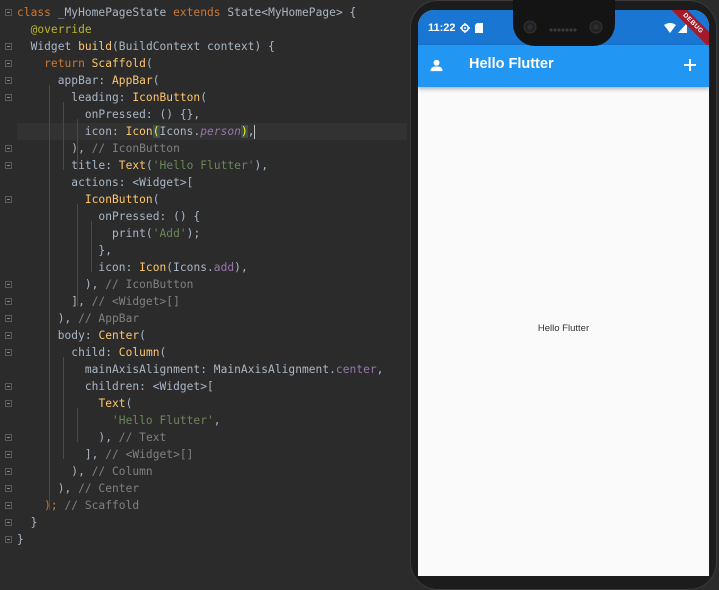 This screenshot has height=590, width=719. I want to click on code-line: ); // Scaffold, so click(78, 505).